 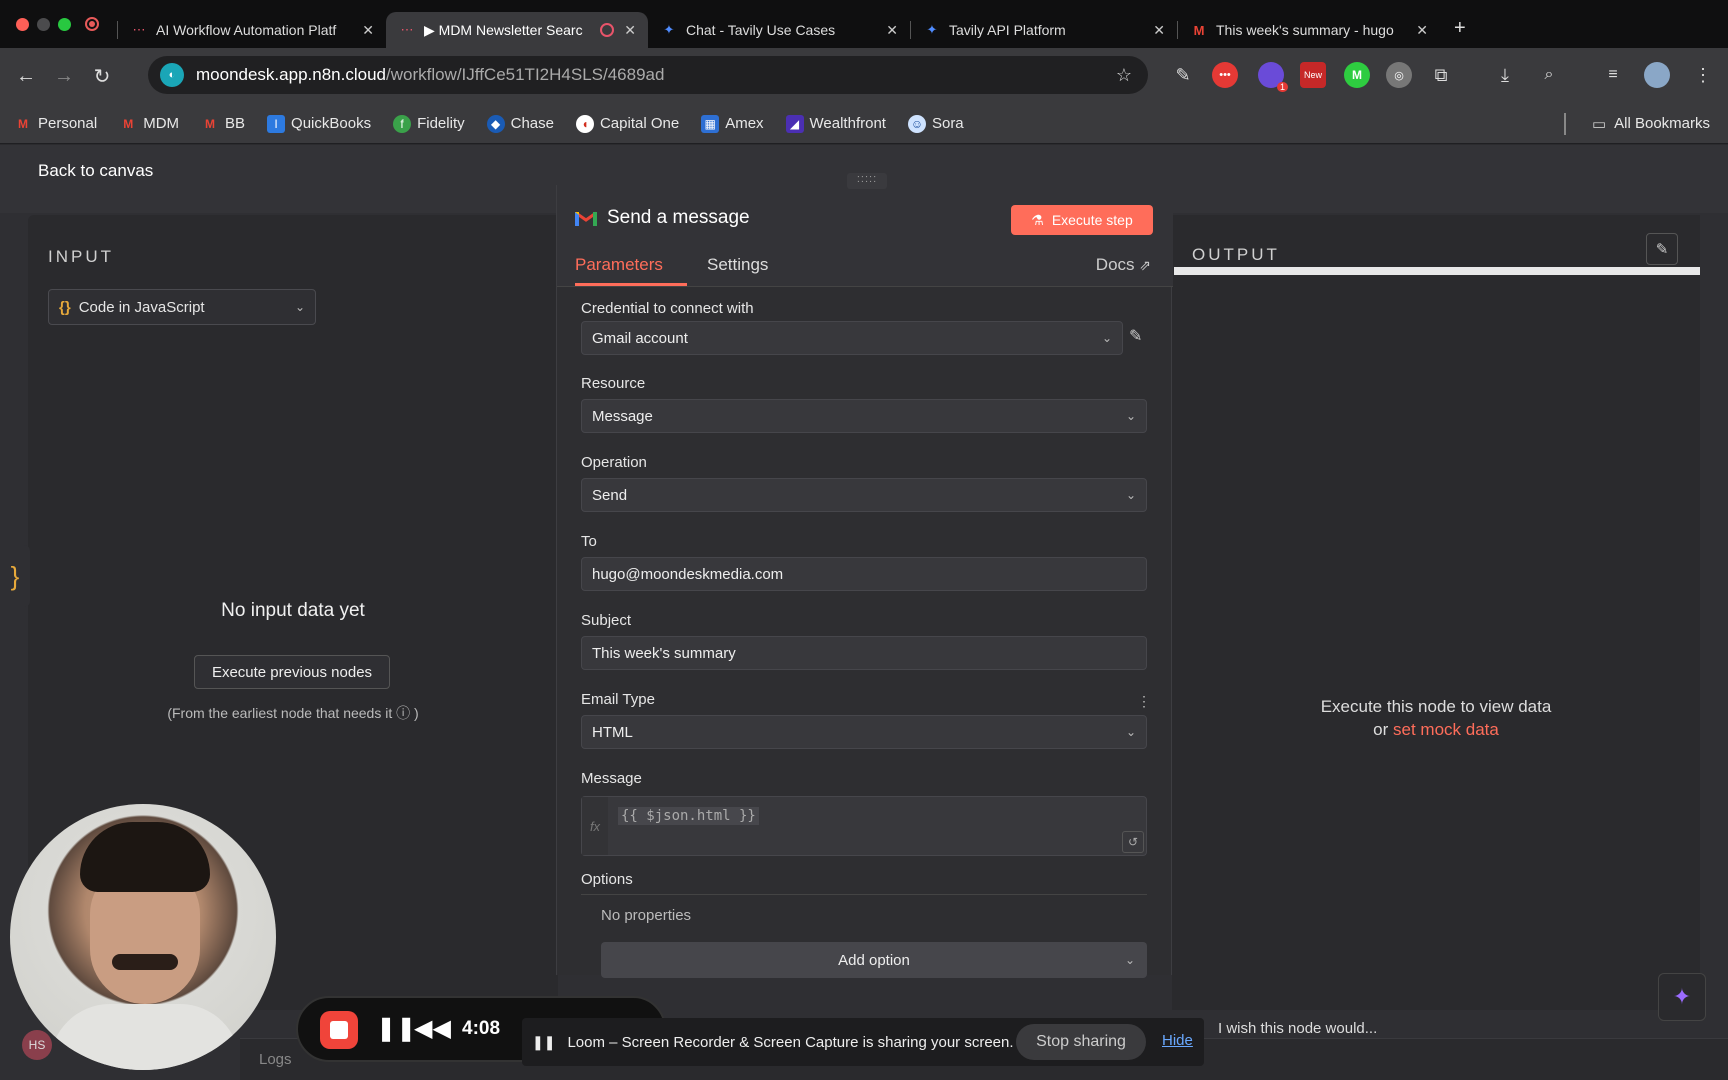 I want to click on download-icon: ⤓, so click(x=1505, y=75).